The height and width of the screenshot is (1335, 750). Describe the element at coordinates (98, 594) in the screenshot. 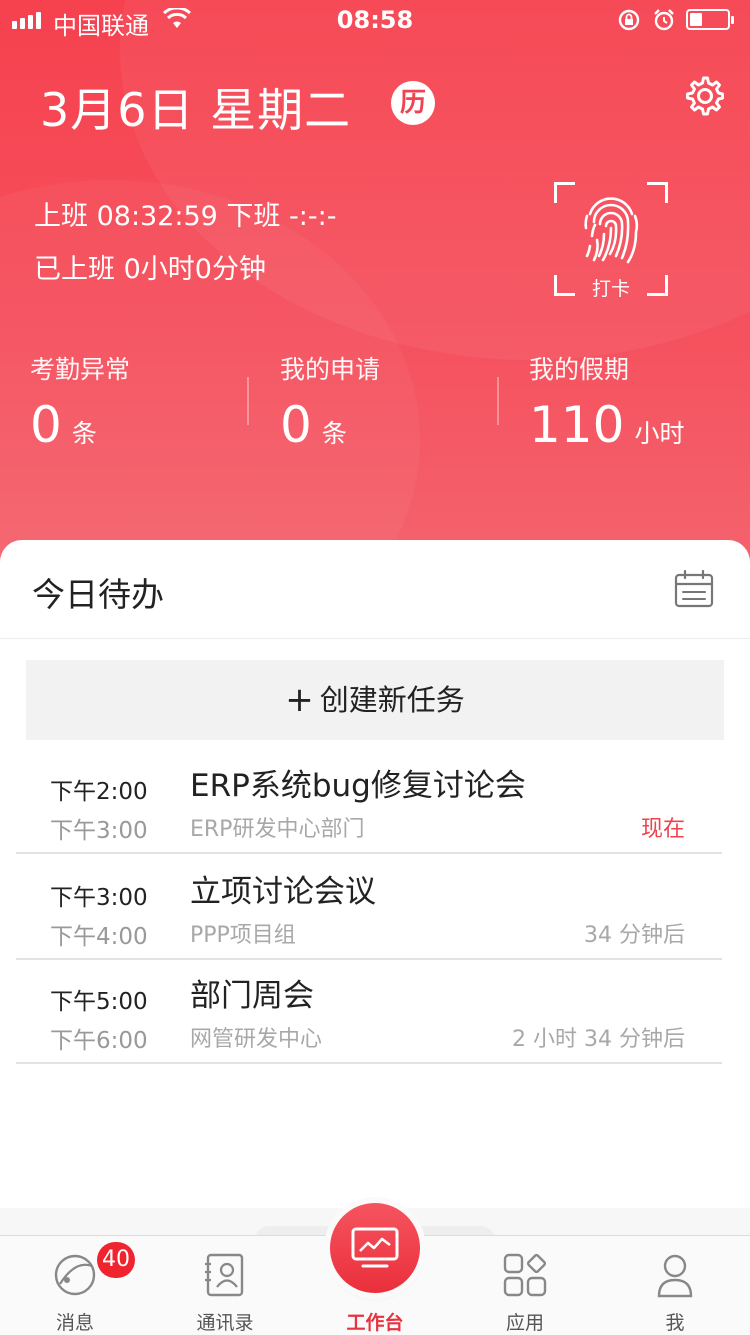

I see `todo-title: 今日待办` at that location.